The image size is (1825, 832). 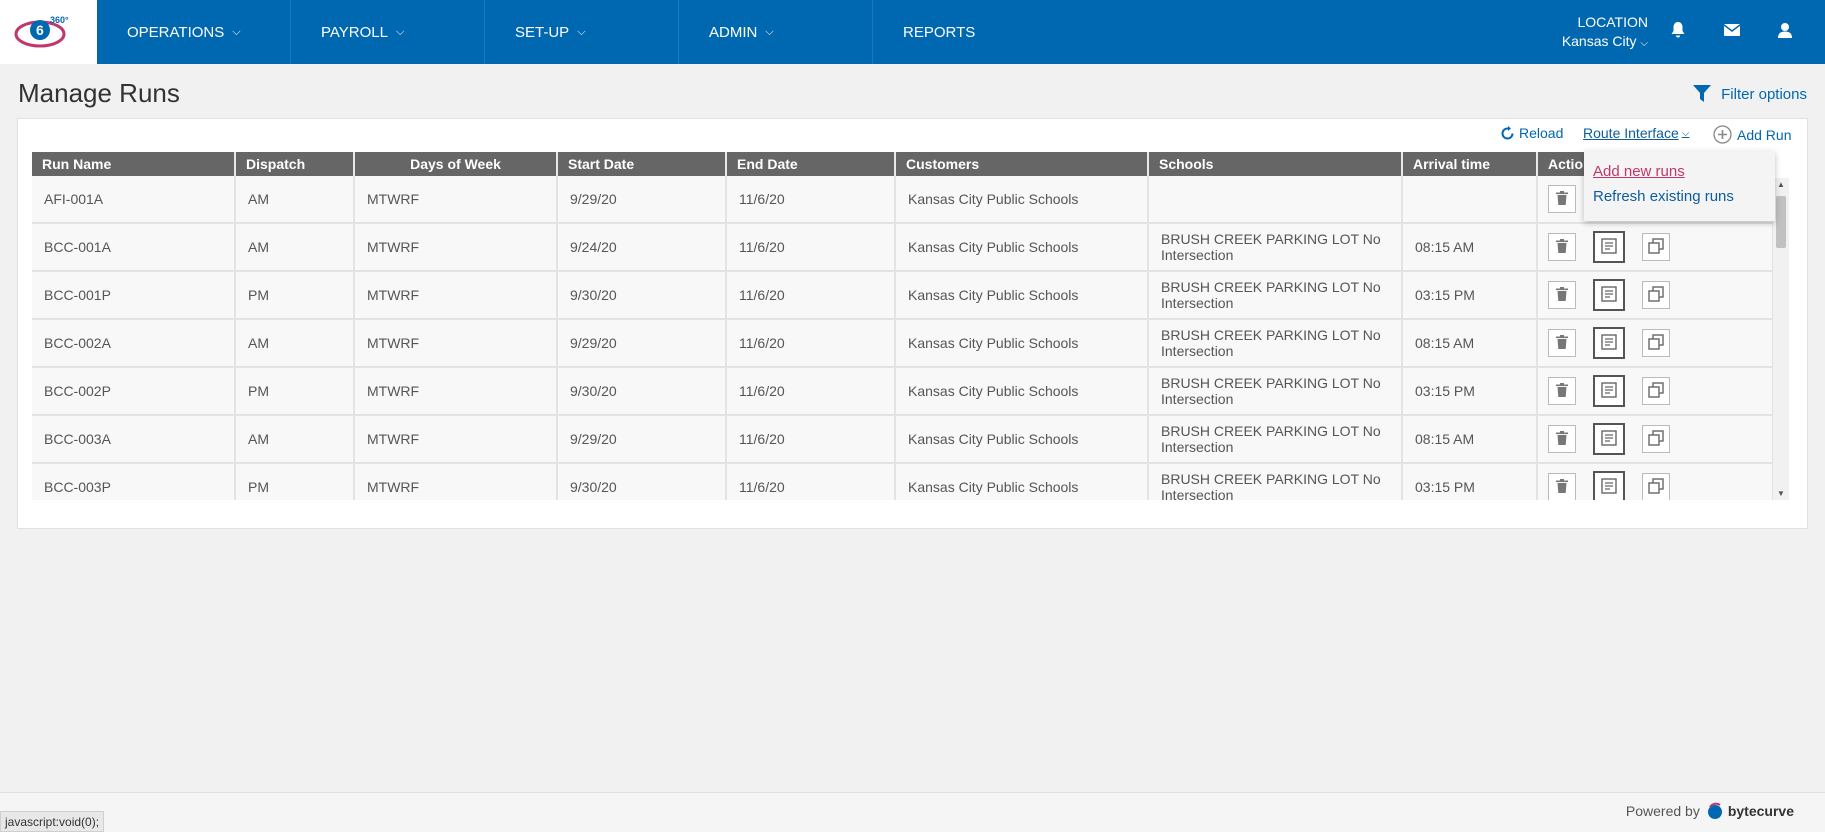 I want to click on plus-circle-icon, so click(x=1722, y=134).